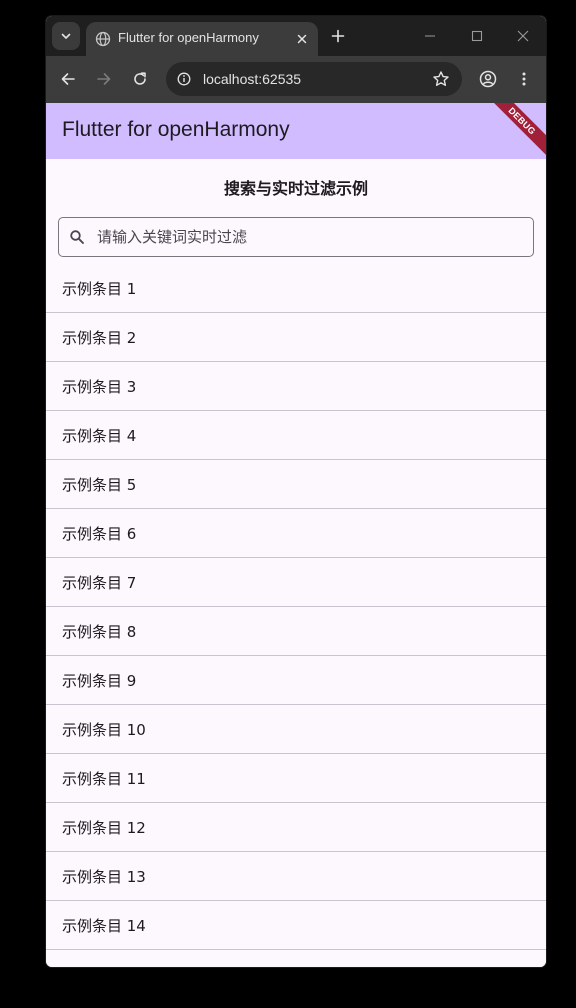 This screenshot has width=576, height=1008. I want to click on list-item: 示例条目 5, so click(296, 484).